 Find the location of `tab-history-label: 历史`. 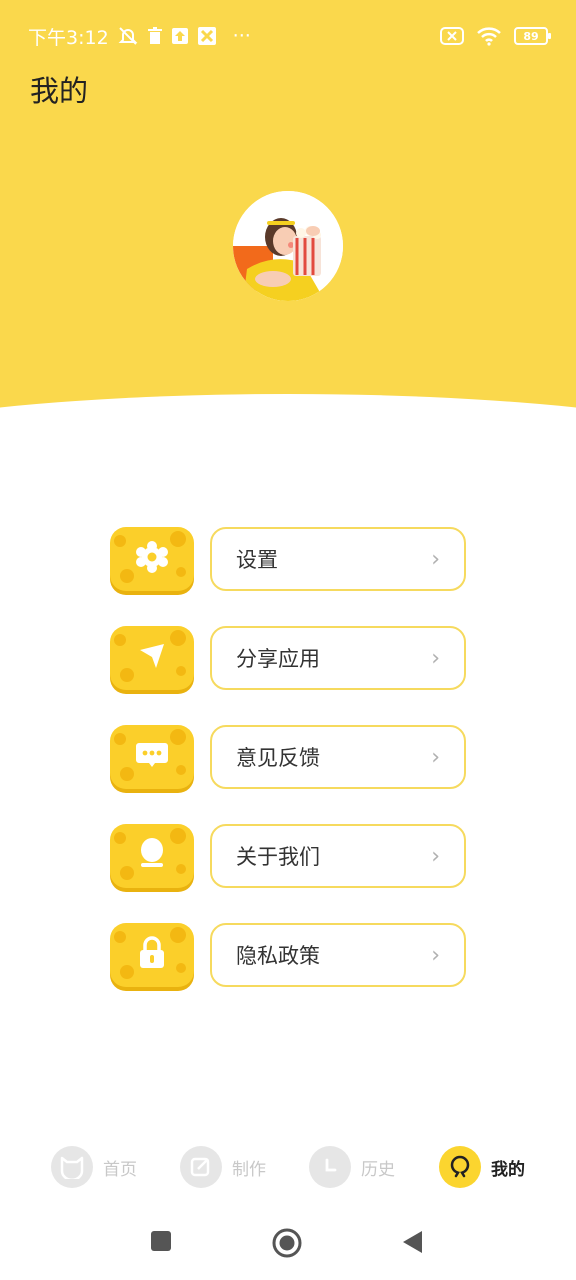

tab-history-label: 历史 is located at coordinates (378, 1169).